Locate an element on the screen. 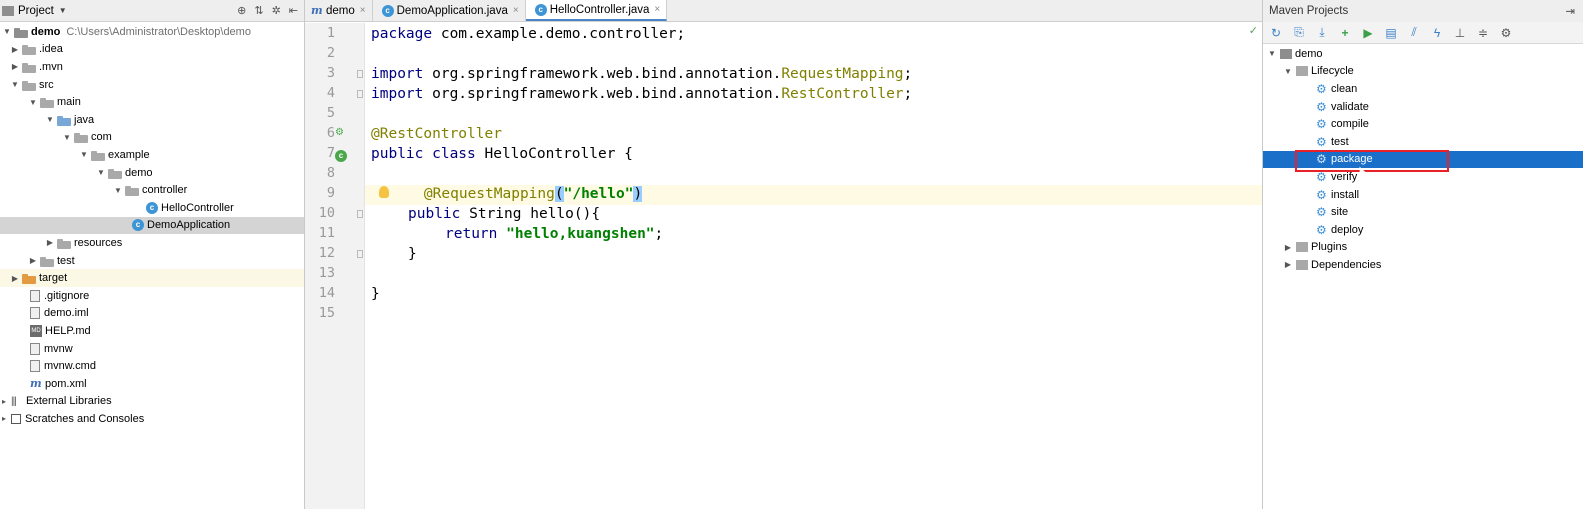  maven-goal-compile: ⚙ compile is located at coordinates (1423, 124).